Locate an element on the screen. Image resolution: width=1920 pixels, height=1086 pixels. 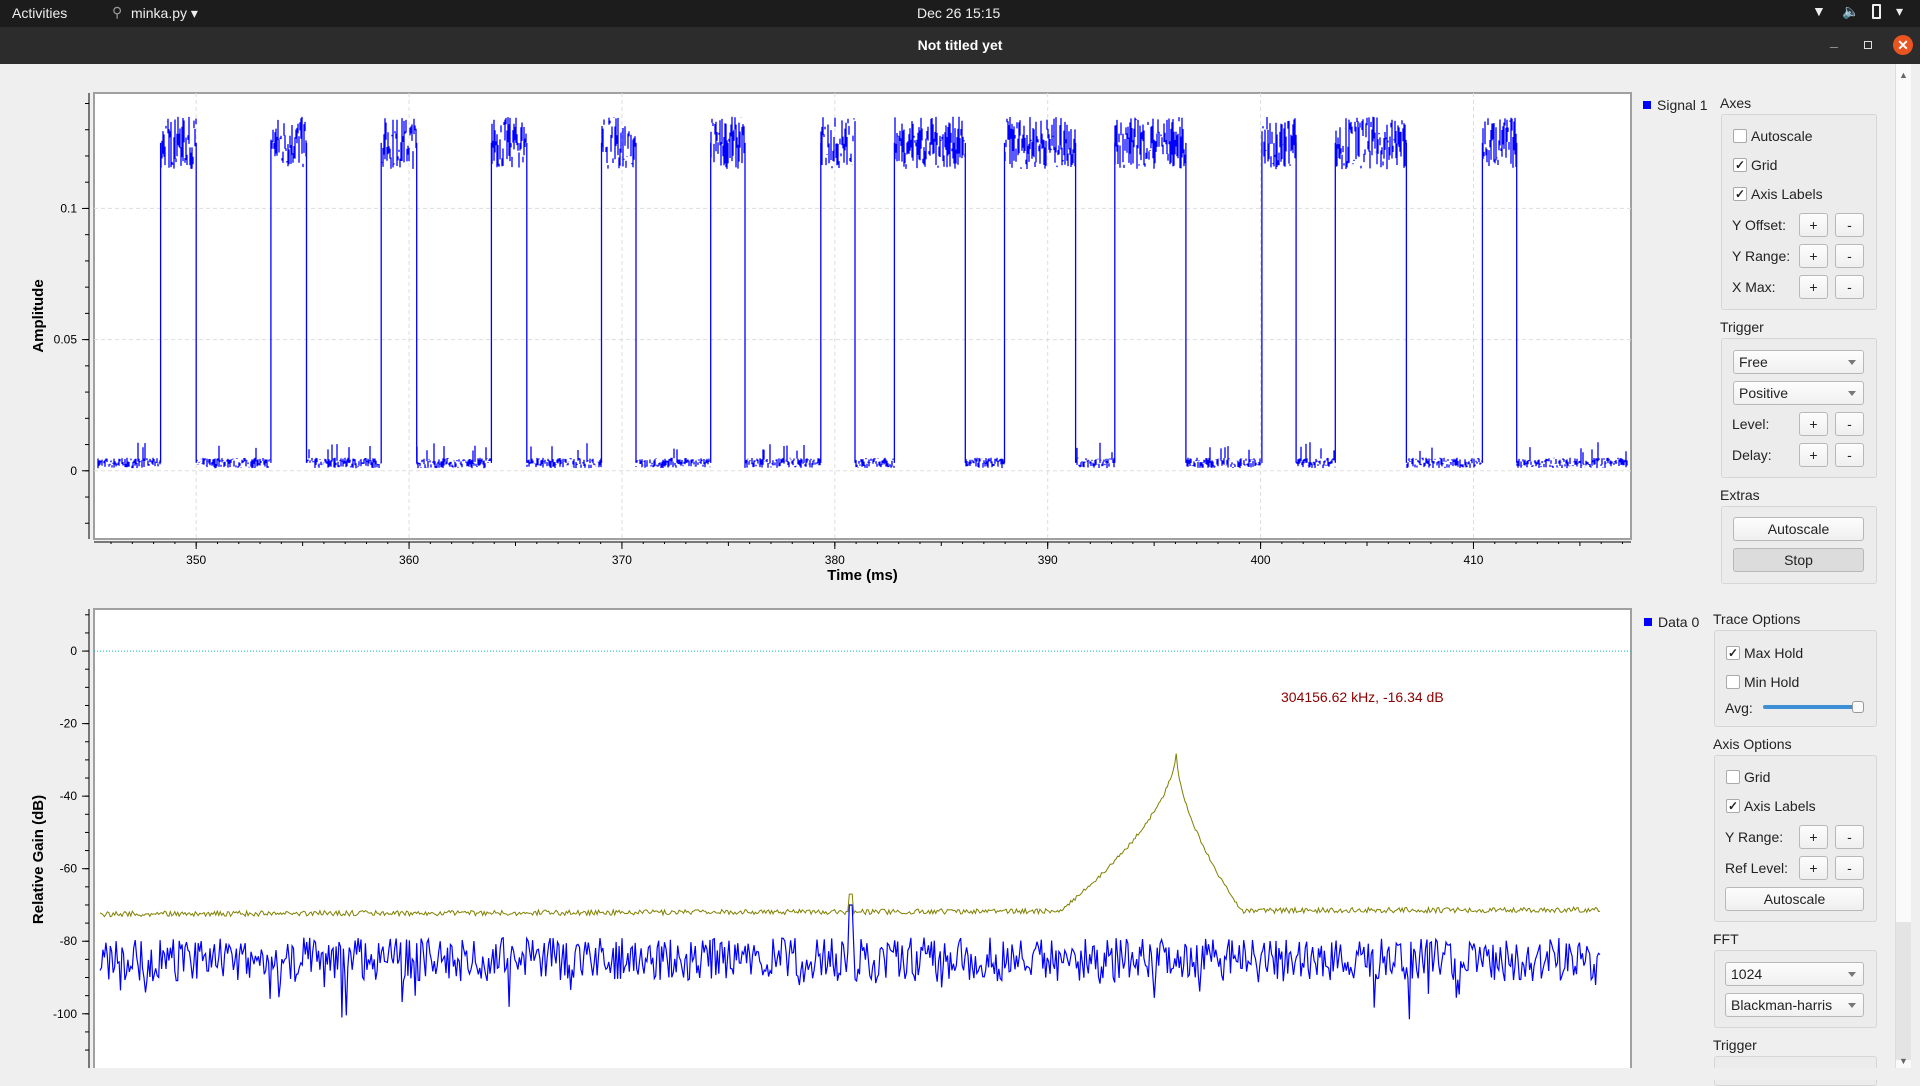
scroll-up-icon: ▲ is located at coordinates (1903, 75).